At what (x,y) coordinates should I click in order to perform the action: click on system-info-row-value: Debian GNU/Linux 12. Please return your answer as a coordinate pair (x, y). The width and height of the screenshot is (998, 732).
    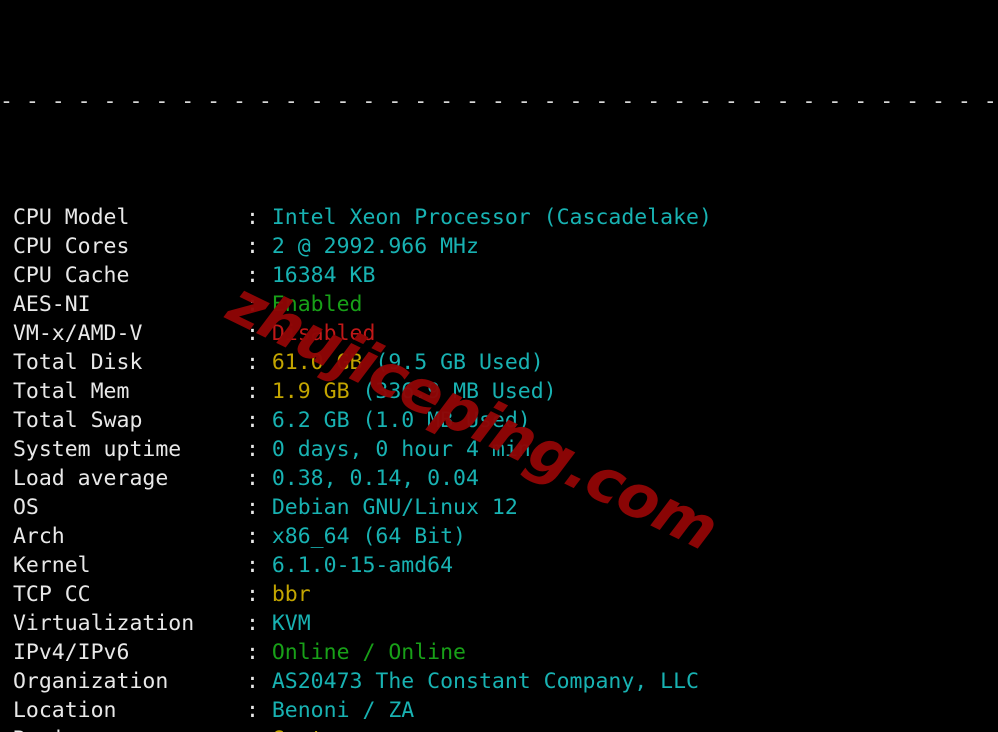
    Looking at the image, I should click on (394, 507).